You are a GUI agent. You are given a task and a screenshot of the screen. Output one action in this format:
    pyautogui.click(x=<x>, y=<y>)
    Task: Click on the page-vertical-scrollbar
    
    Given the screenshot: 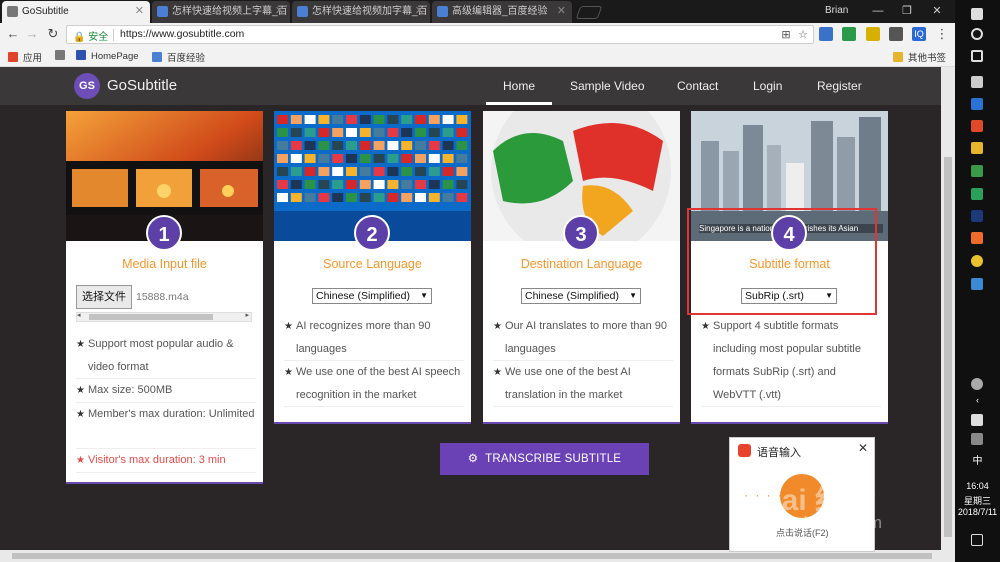 What is the action you would take?
    pyautogui.click(x=948, y=308)
    